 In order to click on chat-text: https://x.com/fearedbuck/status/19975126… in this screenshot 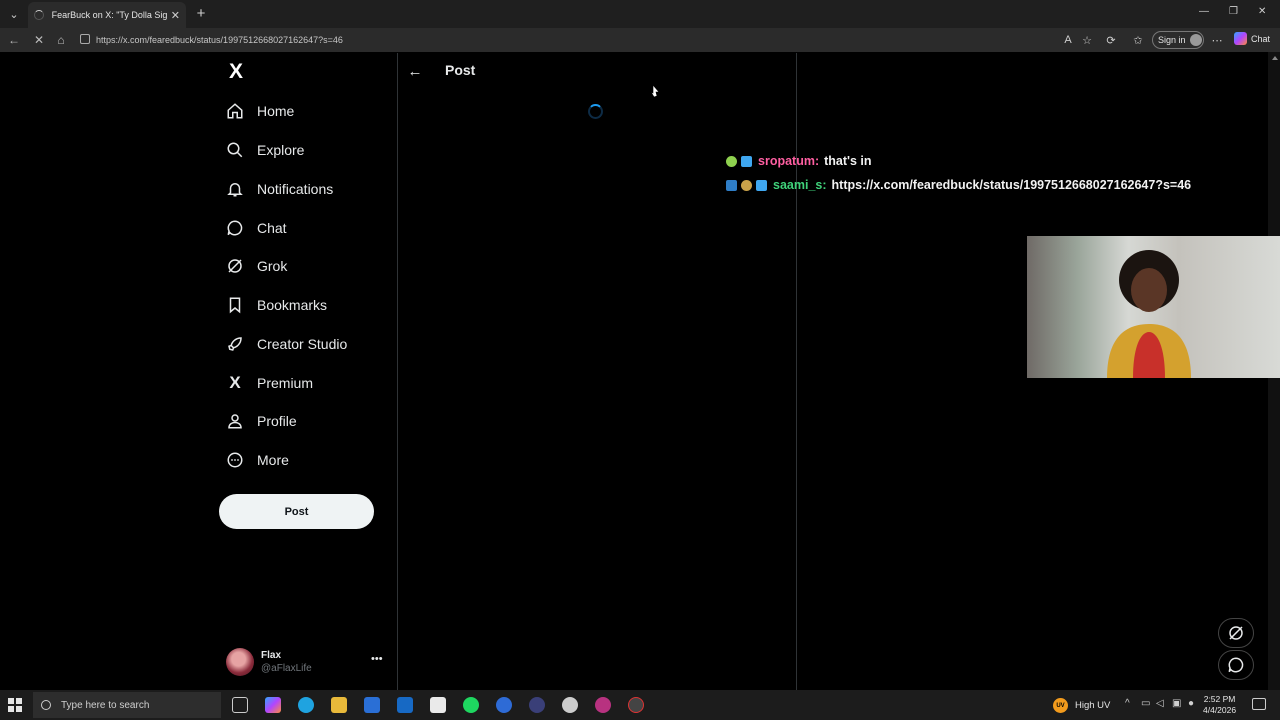, I will do `click(1011, 185)`.